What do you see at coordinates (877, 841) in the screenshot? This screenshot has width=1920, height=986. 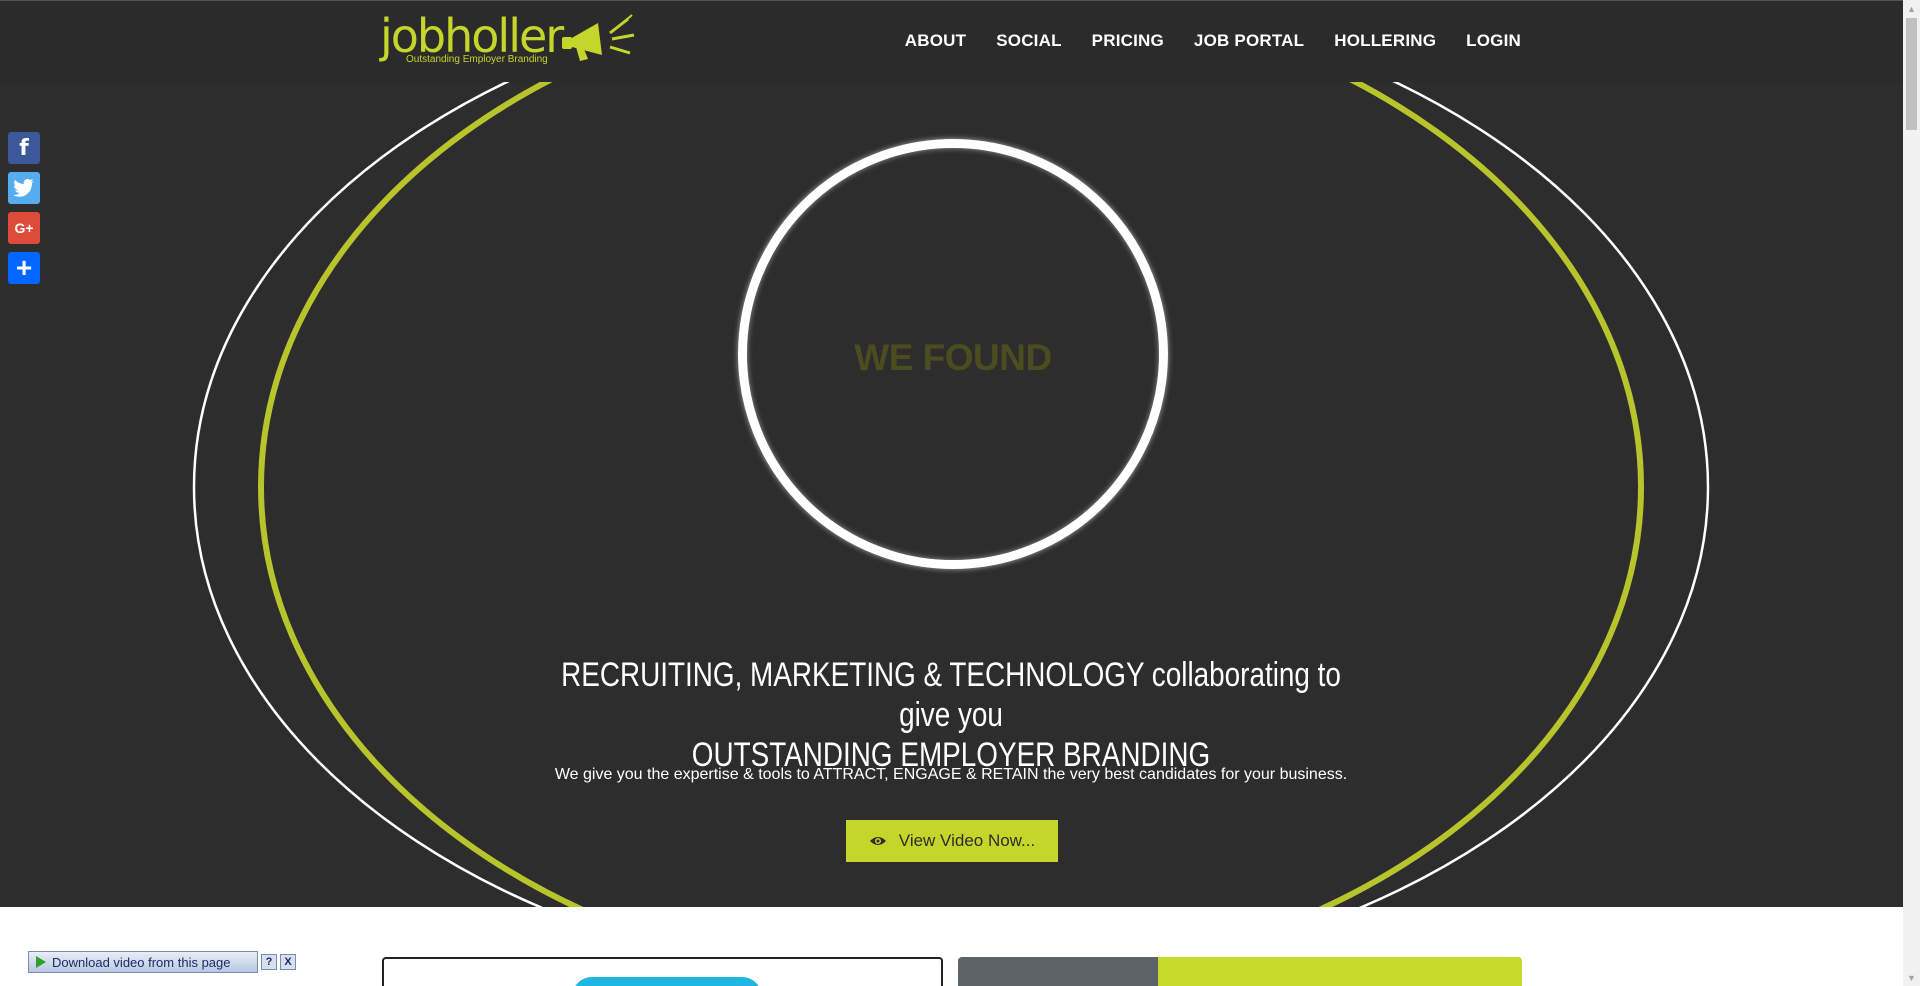 I see `eye-icon` at bounding box center [877, 841].